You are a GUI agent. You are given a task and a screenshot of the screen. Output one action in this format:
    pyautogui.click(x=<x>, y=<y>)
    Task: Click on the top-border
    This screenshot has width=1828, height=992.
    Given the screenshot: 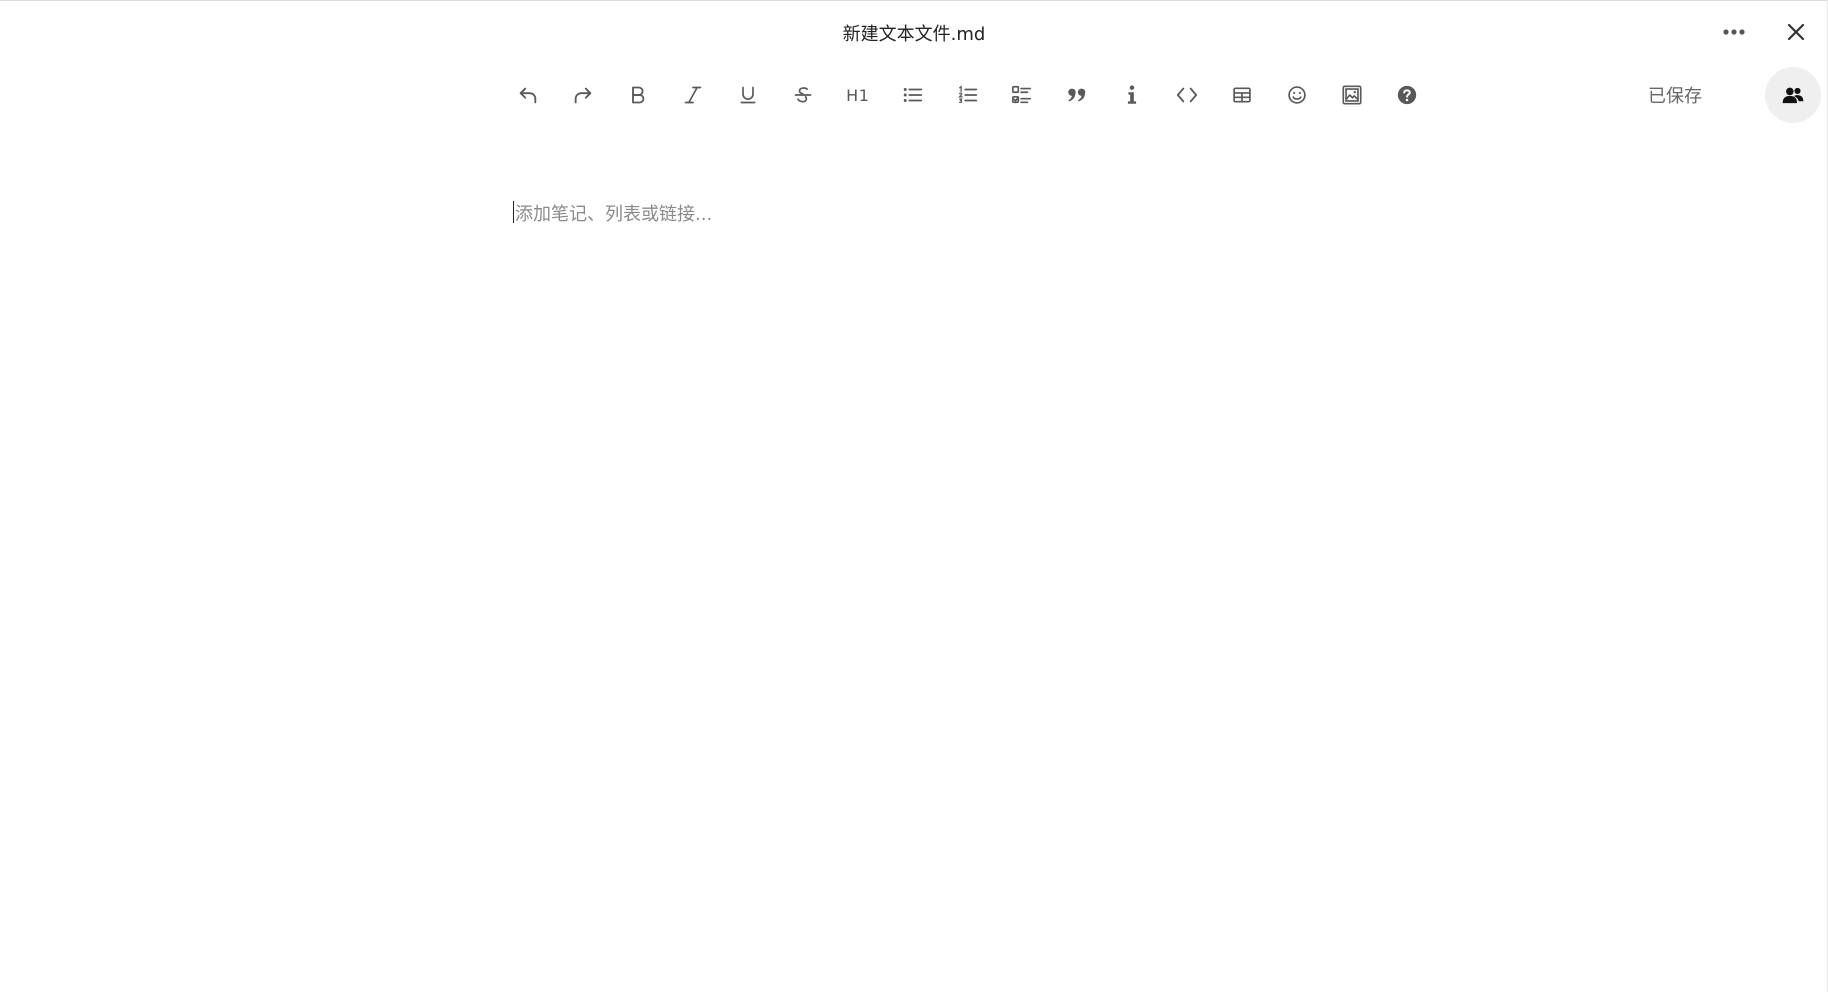 What is the action you would take?
    pyautogui.click(x=914, y=0)
    